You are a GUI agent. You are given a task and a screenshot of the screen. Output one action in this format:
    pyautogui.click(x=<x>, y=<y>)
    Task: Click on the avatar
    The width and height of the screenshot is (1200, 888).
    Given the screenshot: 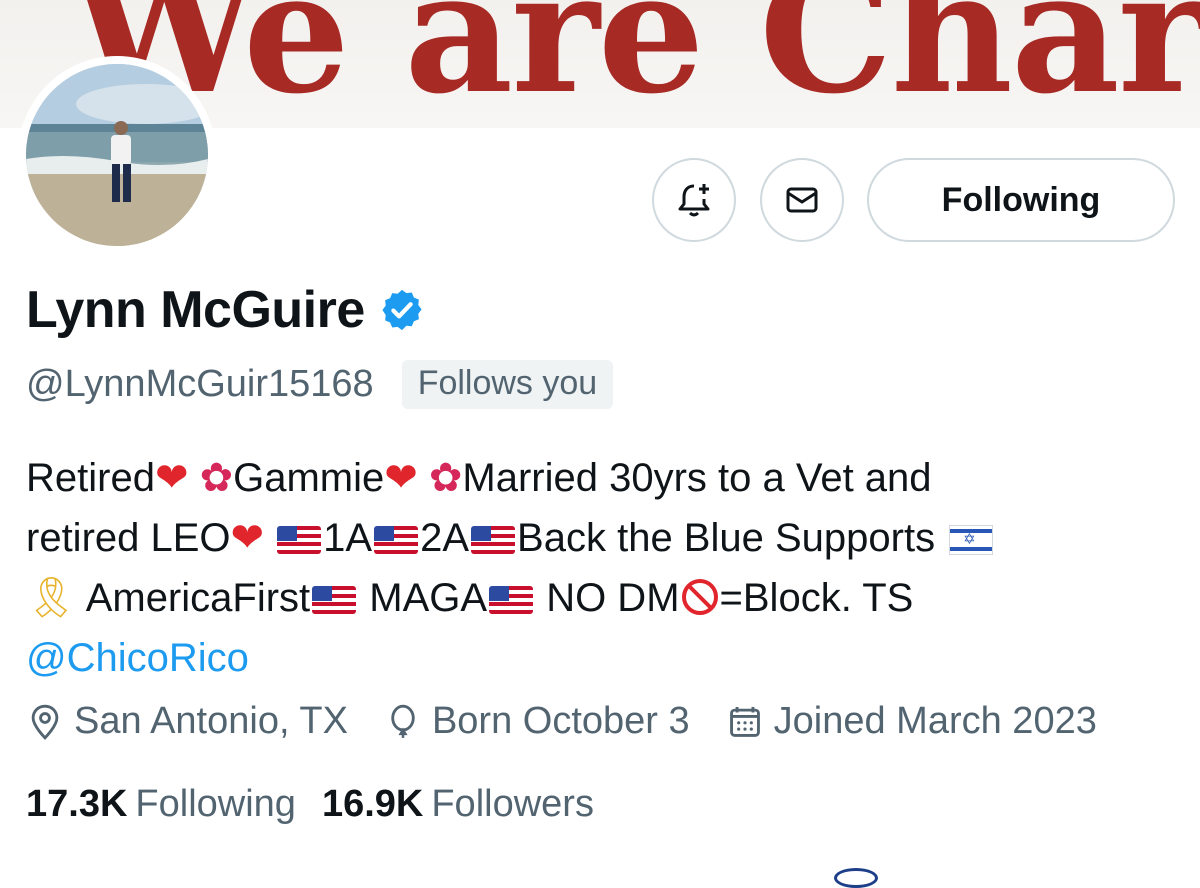 What is the action you would take?
    pyautogui.click(x=117, y=155)
    